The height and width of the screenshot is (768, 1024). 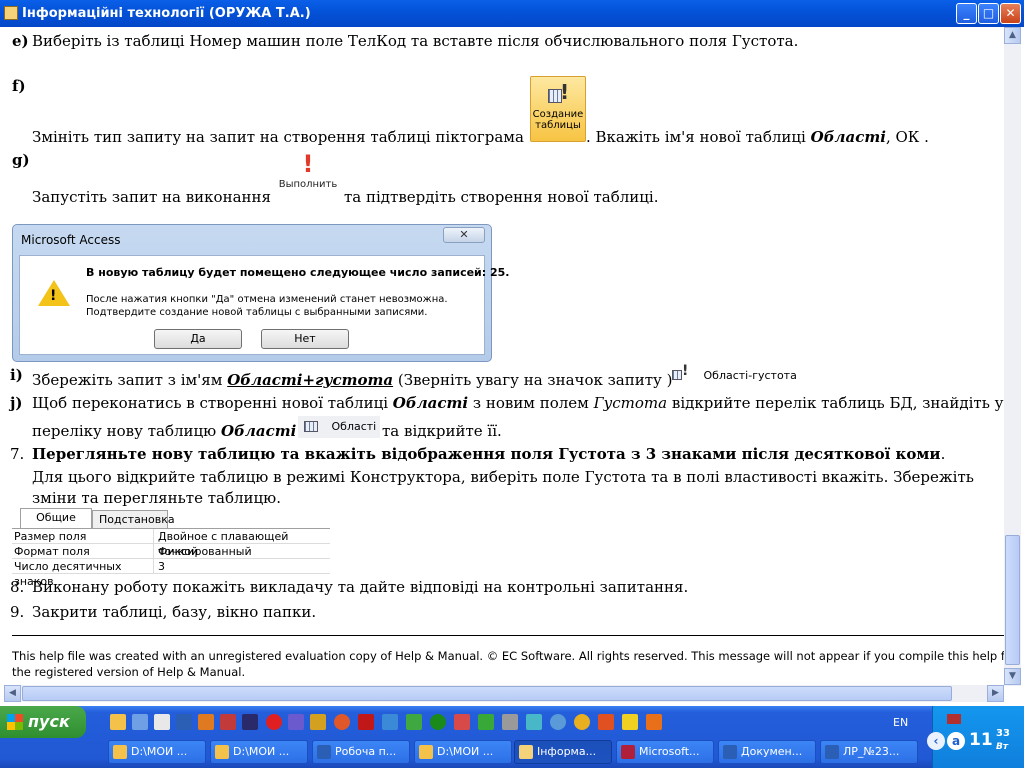 I want to click on vertical-scroll-thumb, so click(x=1012, y=600).